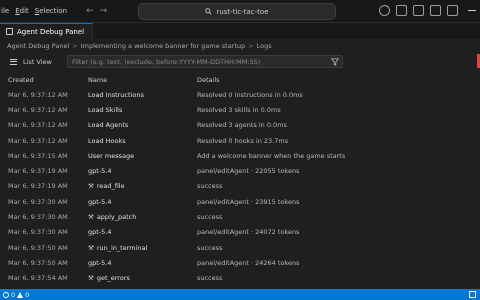 Image resolution: width=480 pixels, height=300 pixels. I want to click on list-view-button: List View, so click(33, 62).